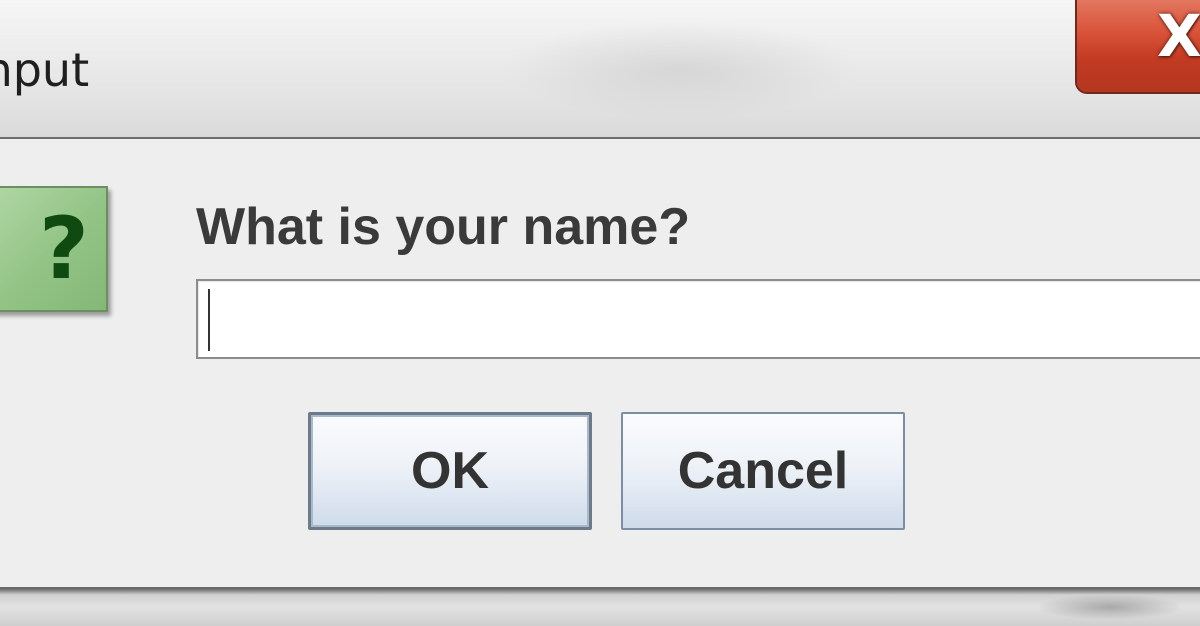 This screenshot has width=1200, height=626. I want to click on cancel-button: Cancel, so click(763, 471).